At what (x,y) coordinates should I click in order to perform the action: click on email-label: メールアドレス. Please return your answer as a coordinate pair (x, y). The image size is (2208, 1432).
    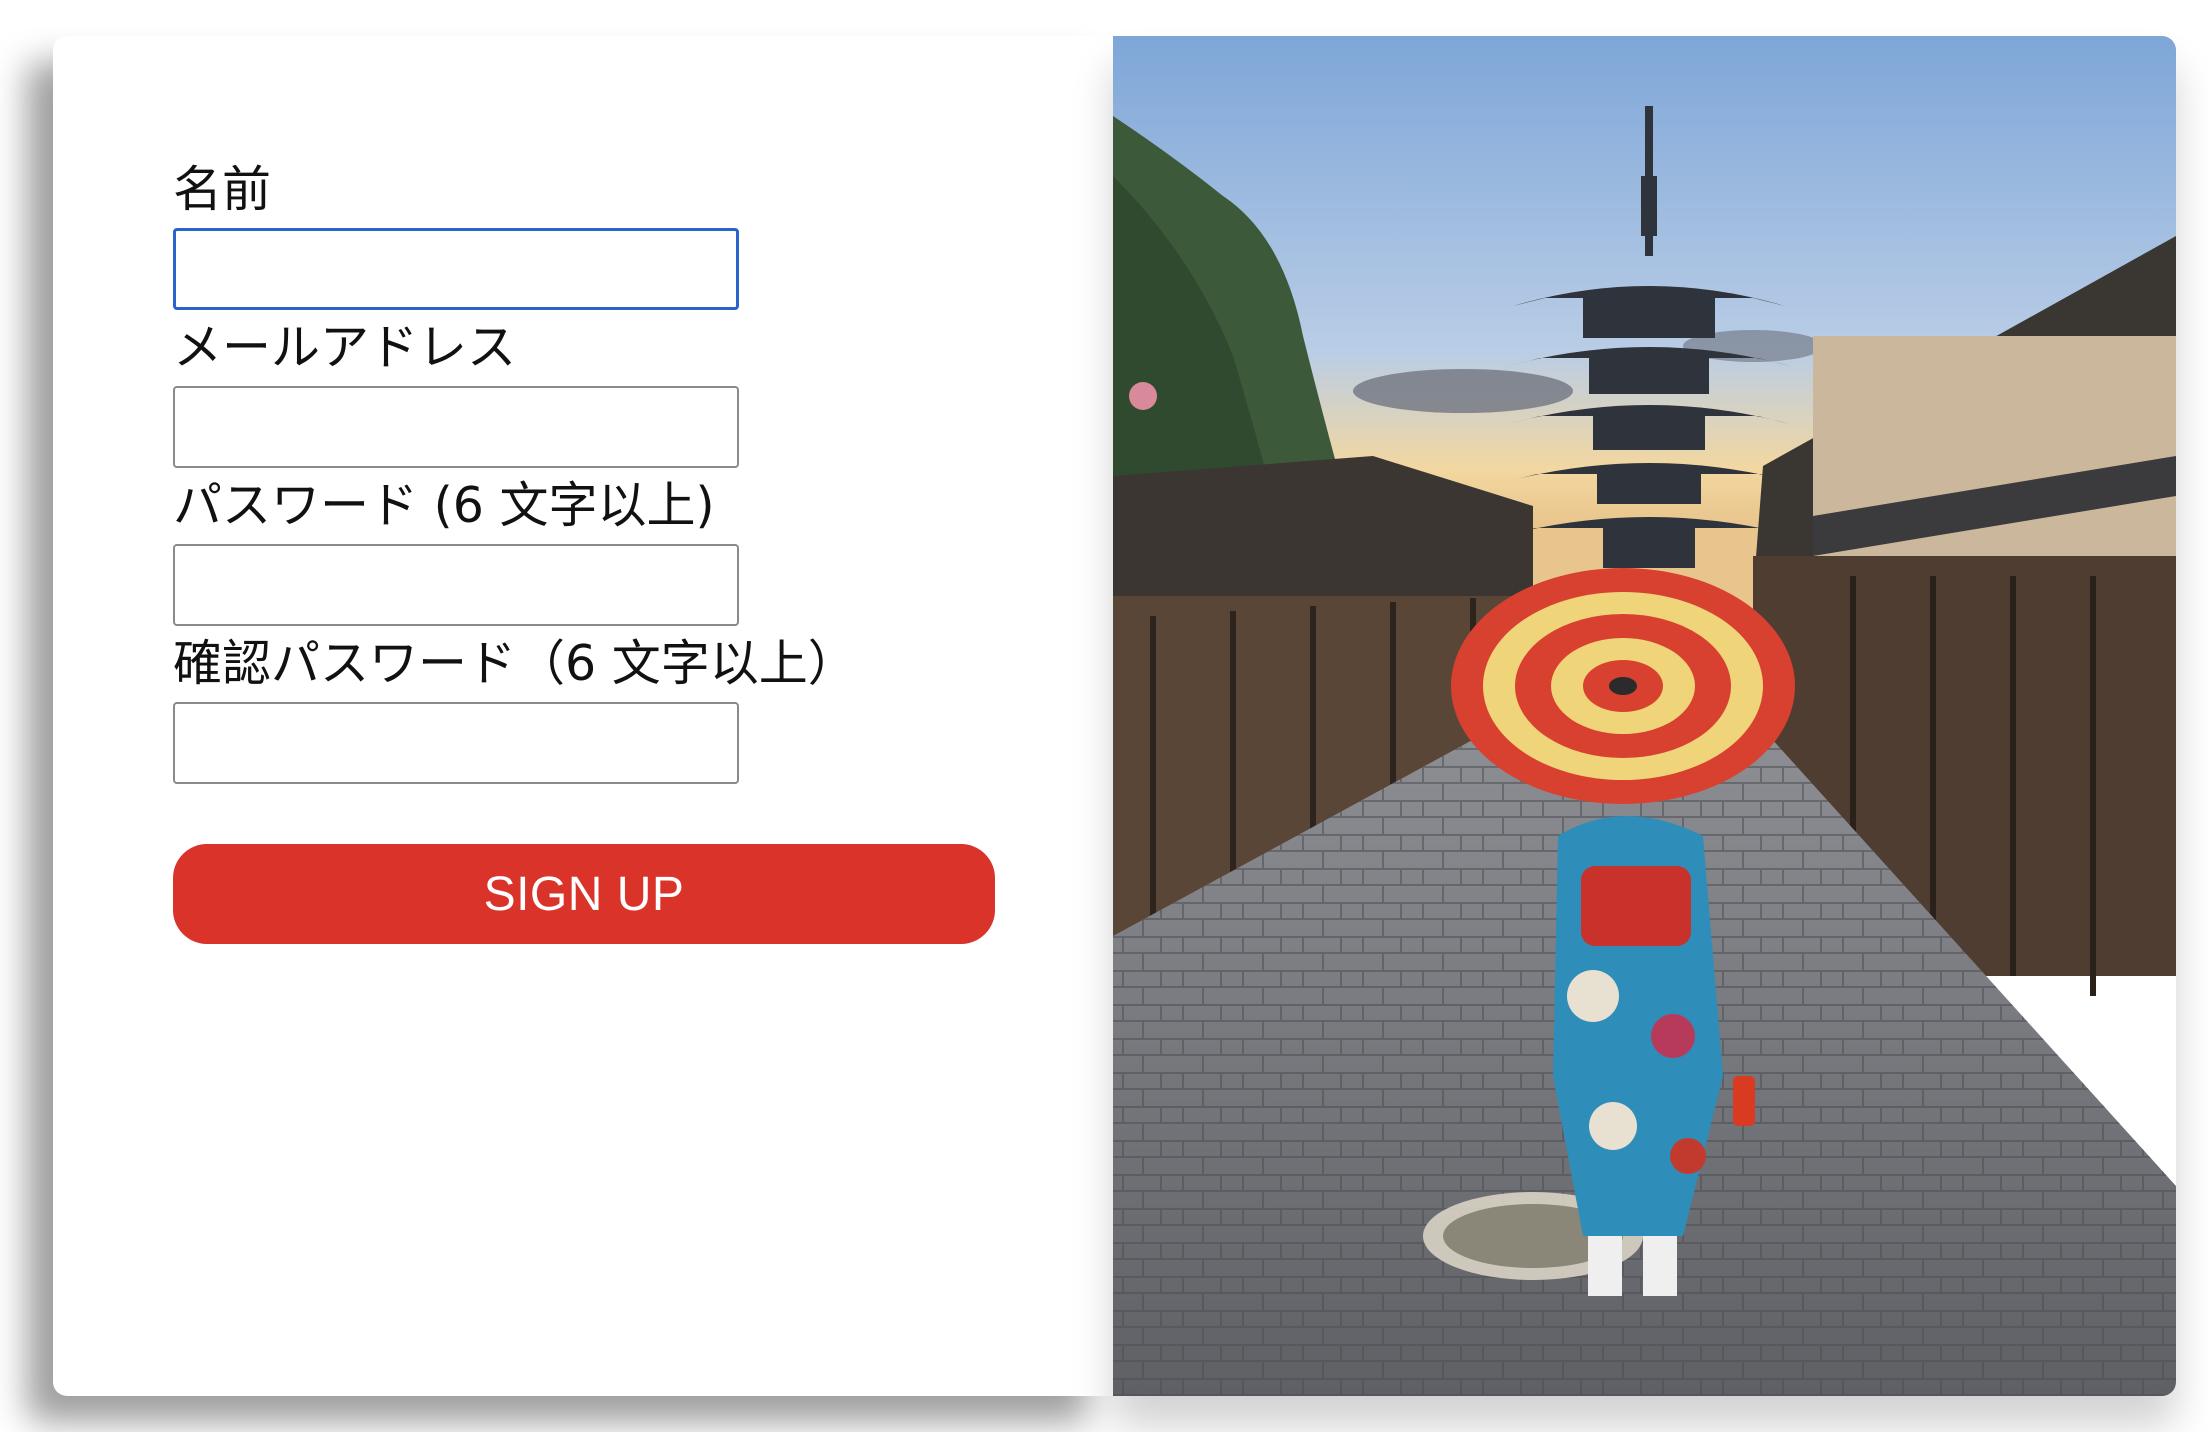
    Looking at the image, I should click on (345, 347).